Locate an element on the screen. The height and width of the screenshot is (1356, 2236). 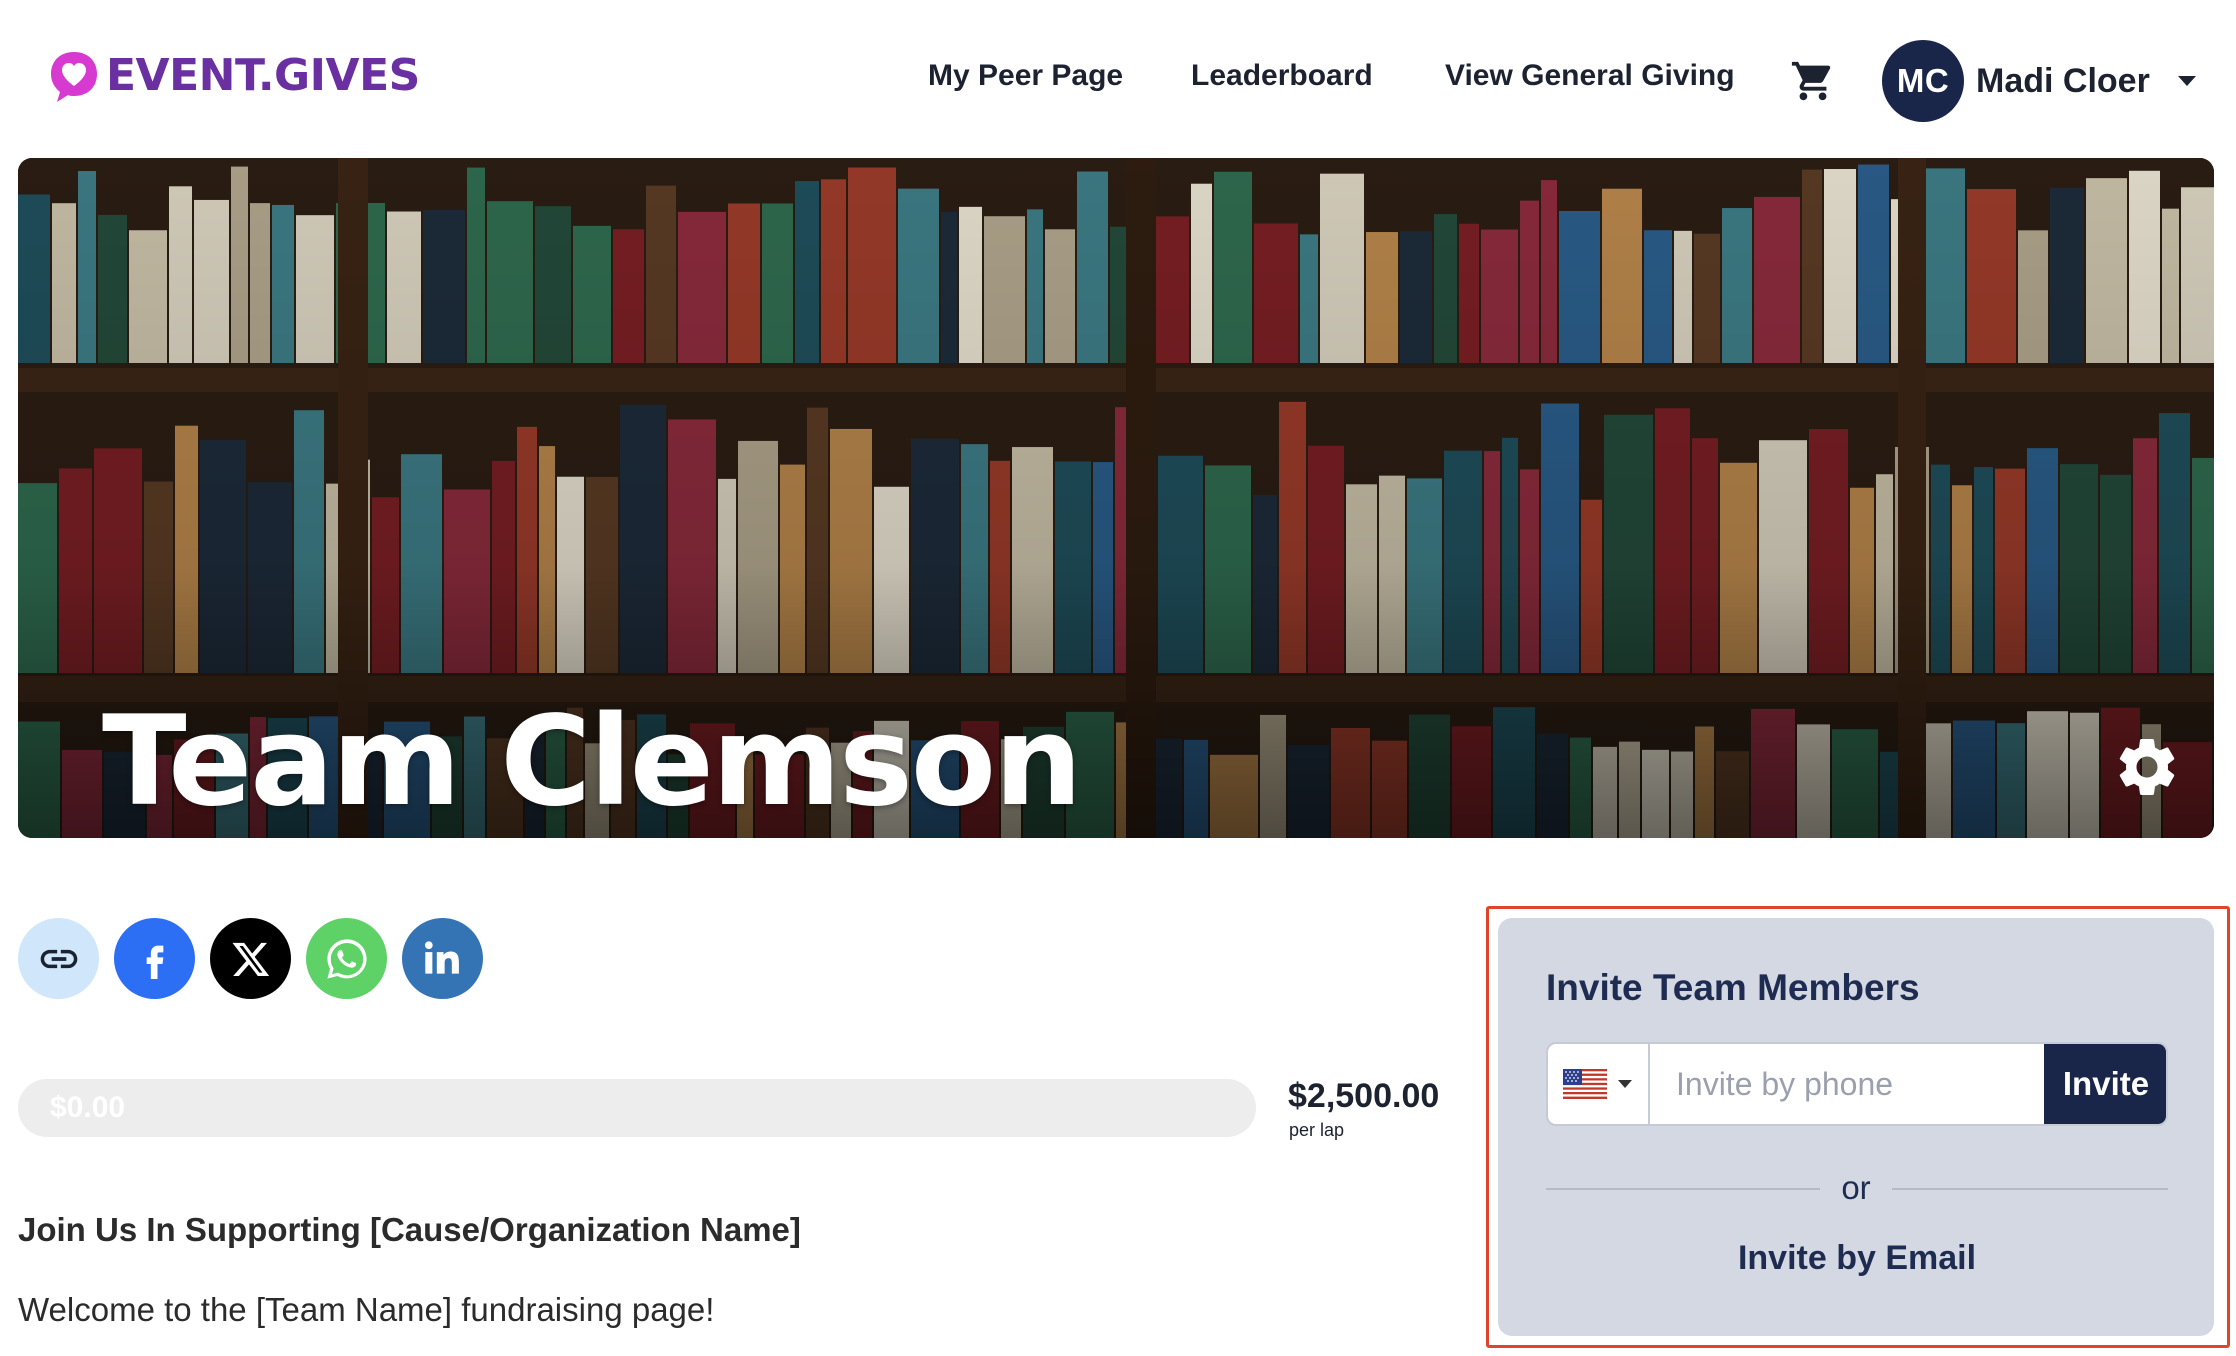
invite-panel-title: Invite Team Members is located at coordinates (1733, 987).